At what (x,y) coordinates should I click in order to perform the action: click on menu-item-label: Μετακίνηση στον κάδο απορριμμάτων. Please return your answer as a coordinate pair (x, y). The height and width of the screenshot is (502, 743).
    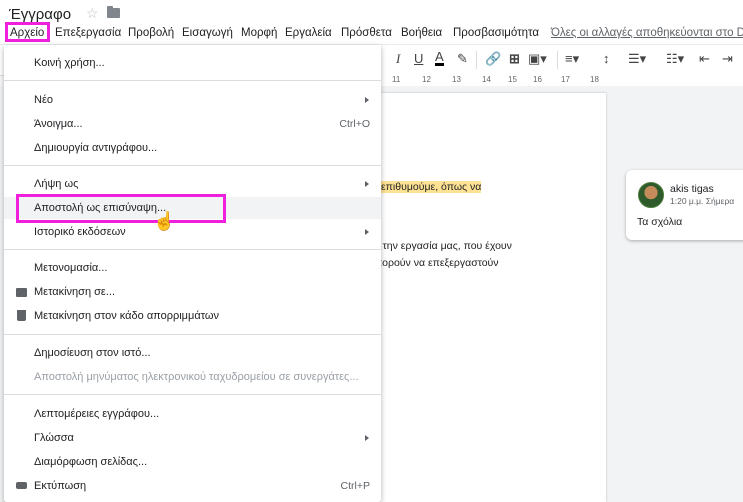
    Looking at the image, I should click on (126, 316).